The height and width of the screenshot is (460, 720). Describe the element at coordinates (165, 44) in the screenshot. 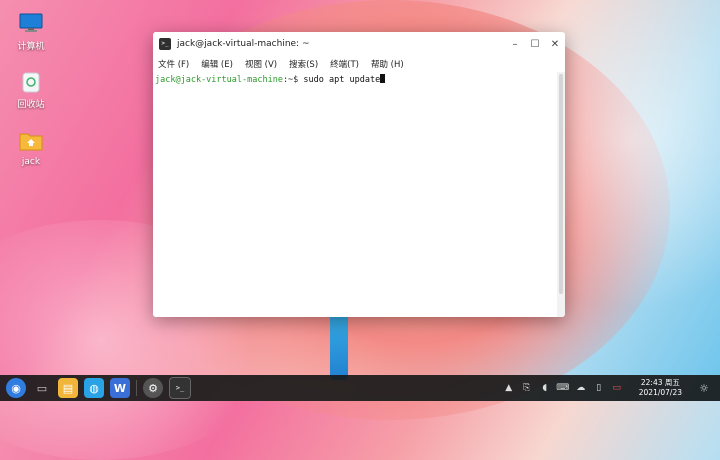

I see `terminal-app-icon: >_` at that location.